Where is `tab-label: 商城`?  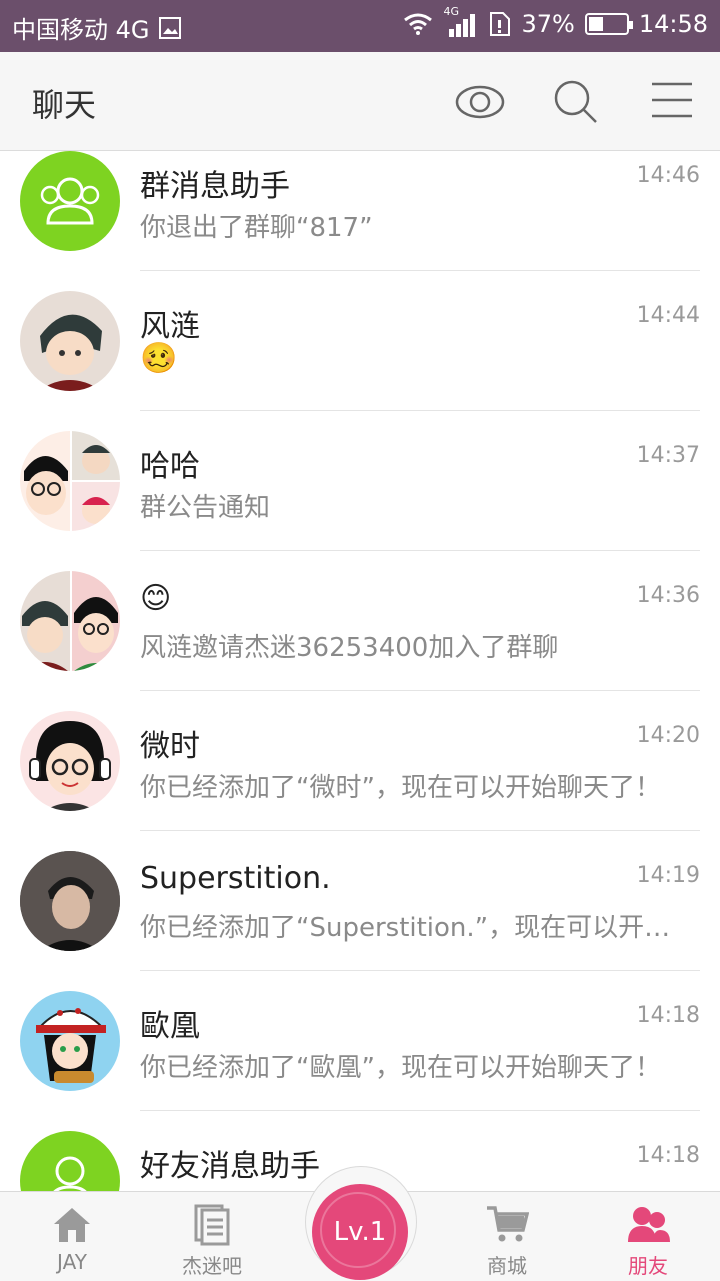 tab-label: 商城 is located at coordinates (507, 1266).